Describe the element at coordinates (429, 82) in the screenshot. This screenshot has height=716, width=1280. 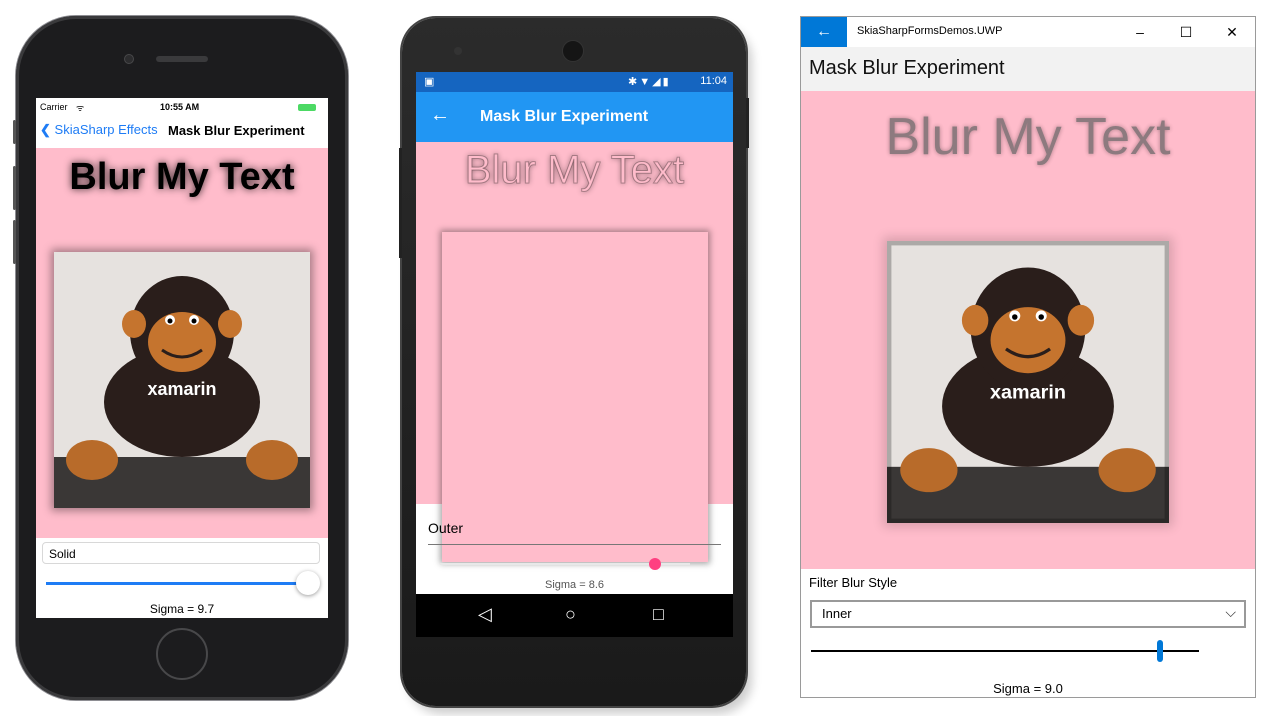
I see `android-notification-icon: ▣` at that location.